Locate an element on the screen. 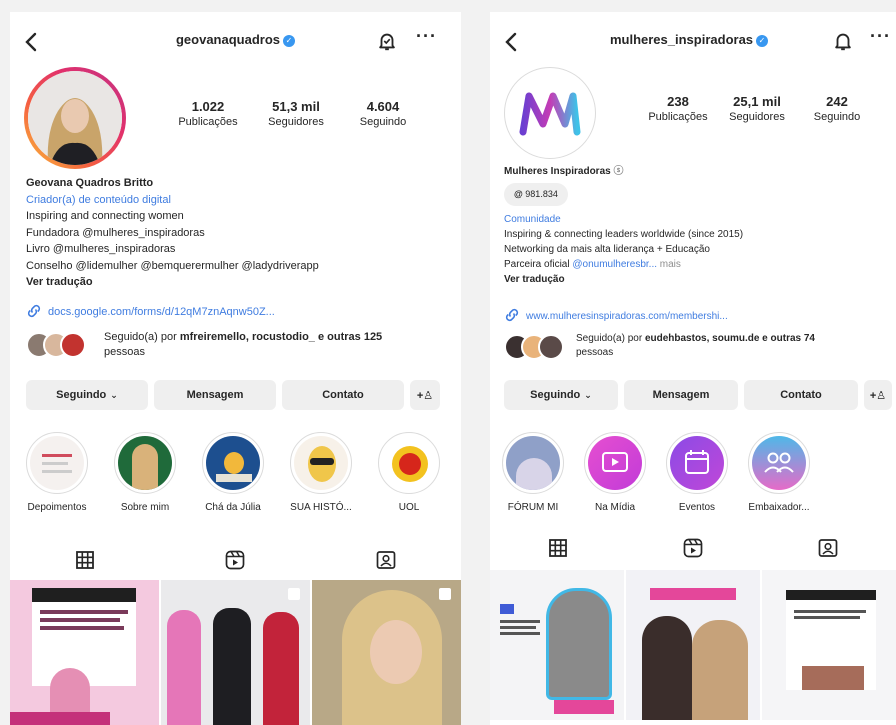  highlight-sobre-mim: Sobre mim is located at coordinates (145, 472).